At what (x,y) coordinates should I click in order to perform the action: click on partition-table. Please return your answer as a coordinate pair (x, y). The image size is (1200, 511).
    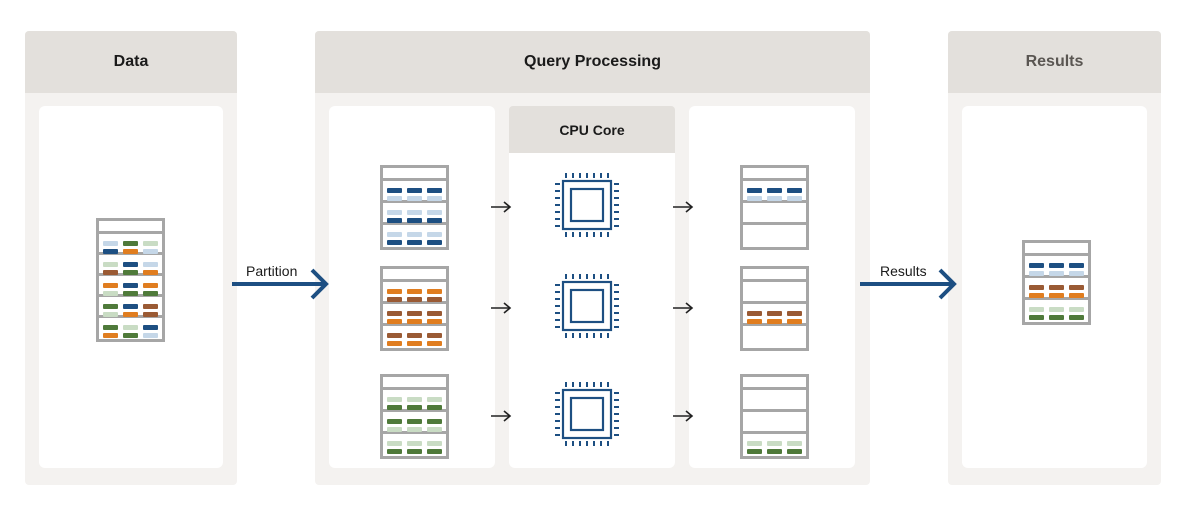
    Looking at the image, I should click on (414, 416).